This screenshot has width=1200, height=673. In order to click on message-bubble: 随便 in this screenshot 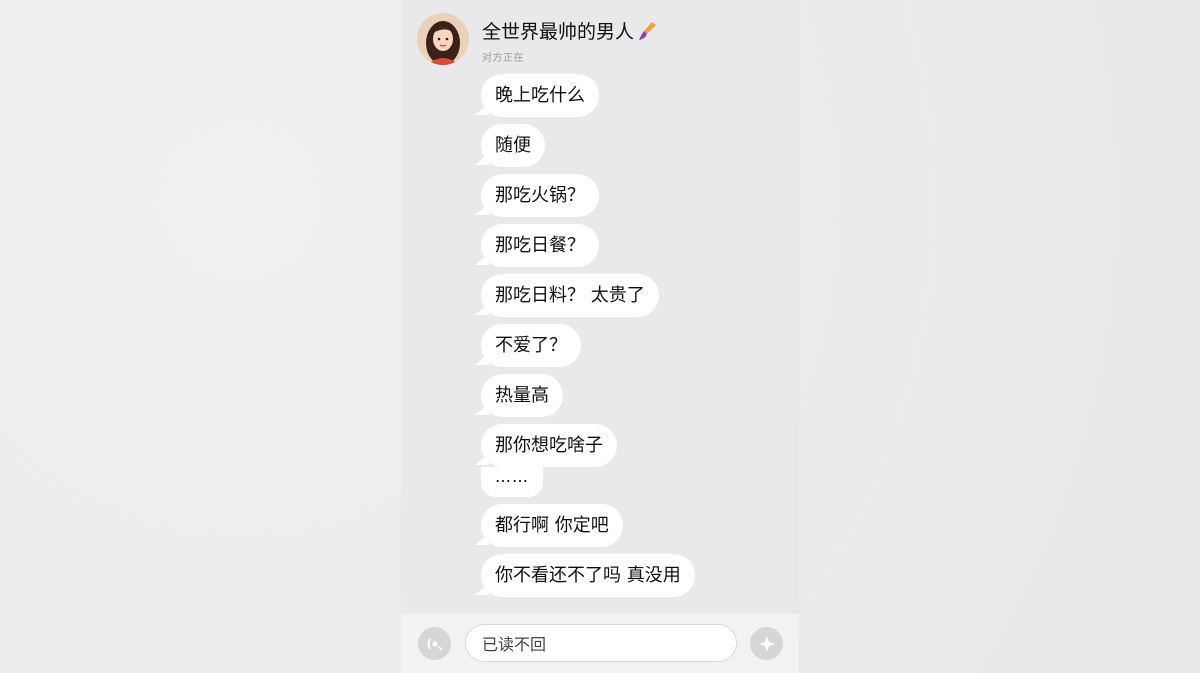, I will do `click(513, 145)`.